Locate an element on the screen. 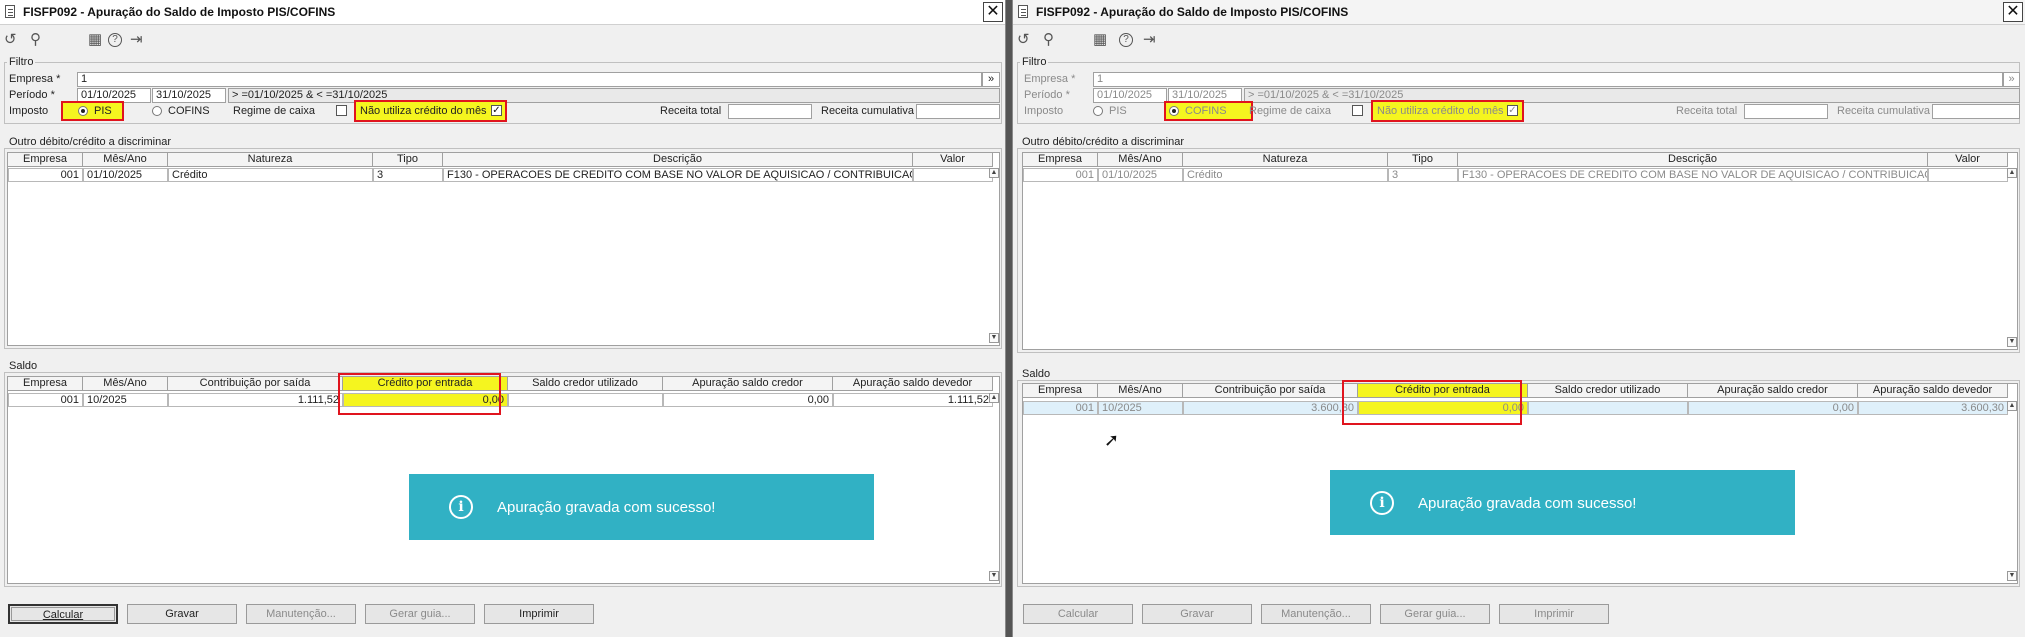 This screenshot has width=2025, height=637. periodo-to-input: 31/10/2025 is located at coordinates (189, 95).